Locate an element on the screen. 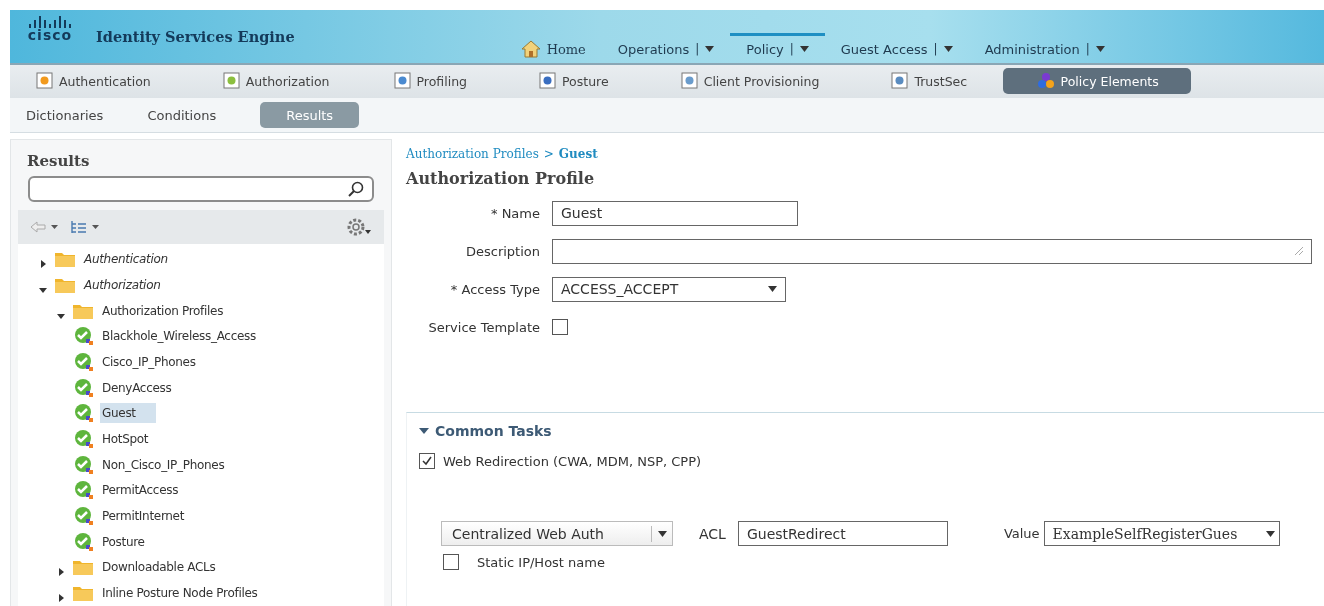 Image resolution: width=1324 pixels, height=606 pixels. resize-grip-icon is located at coordinates (1299, 251).